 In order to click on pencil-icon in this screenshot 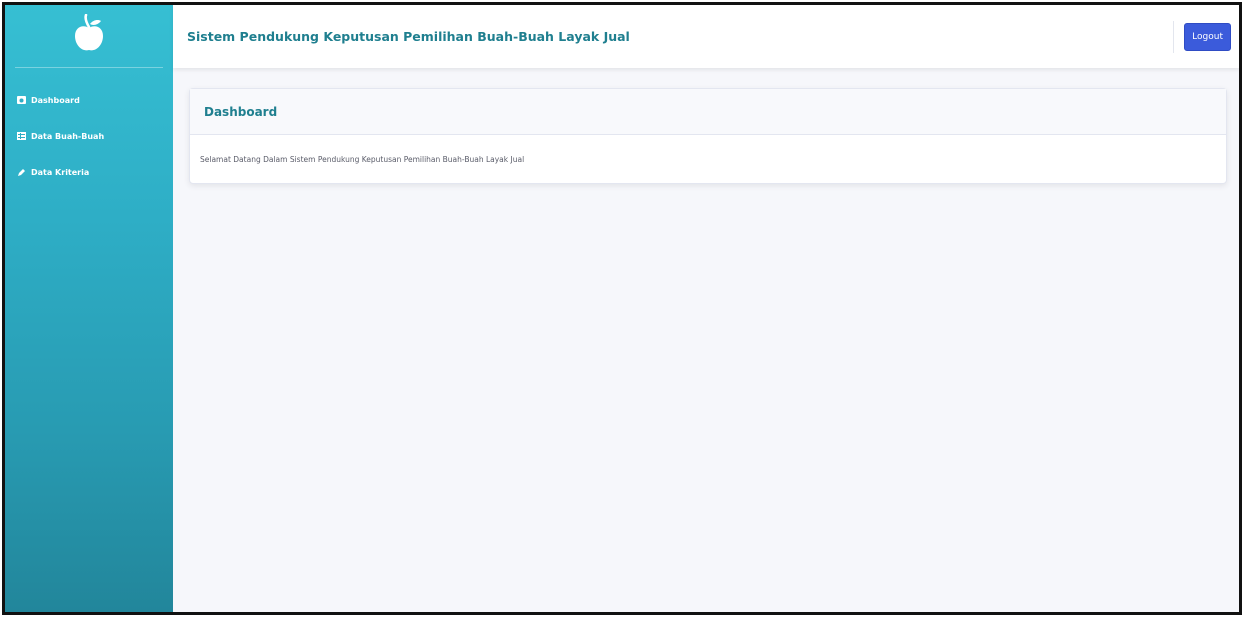, I will do `click(21, 172)`.